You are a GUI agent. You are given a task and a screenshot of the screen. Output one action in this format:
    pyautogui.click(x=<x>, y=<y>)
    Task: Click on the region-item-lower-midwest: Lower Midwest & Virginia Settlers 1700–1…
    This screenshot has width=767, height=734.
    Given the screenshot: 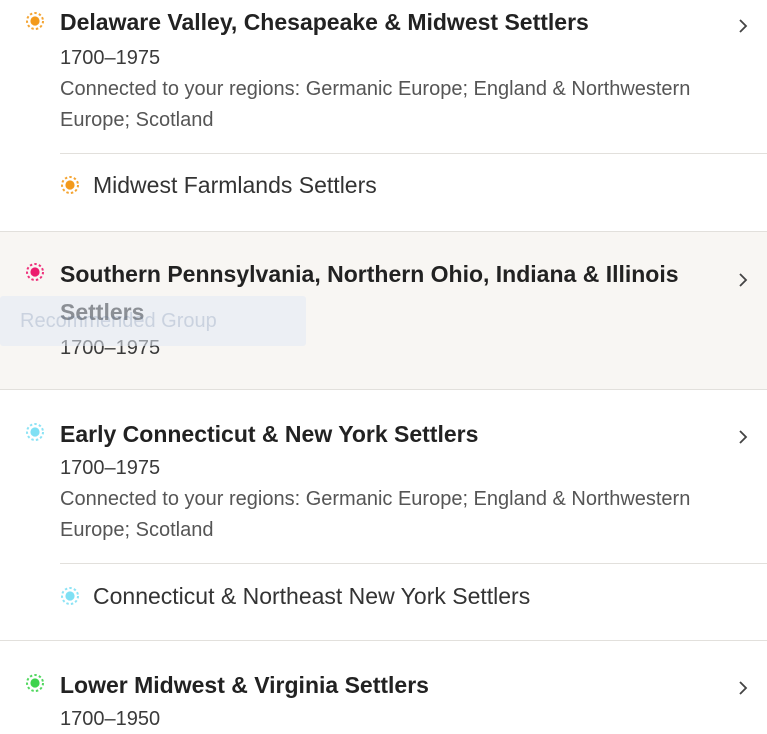 What is the action you would take?
    pyautogui.click(x=383, y=685)
    